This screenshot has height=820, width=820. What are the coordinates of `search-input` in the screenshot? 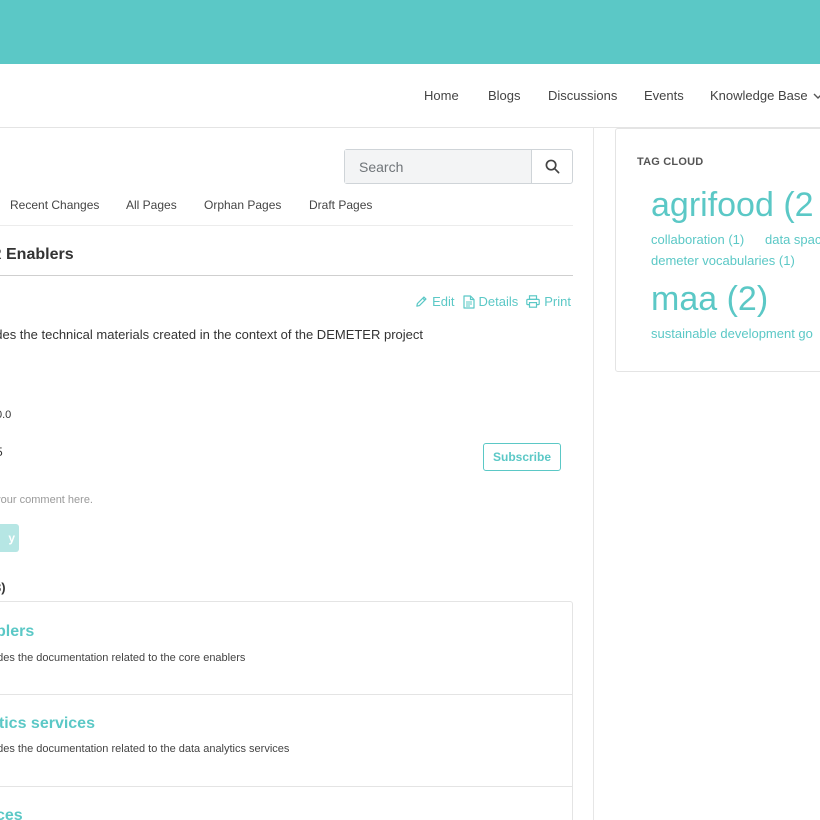 It's located at (438, 166).